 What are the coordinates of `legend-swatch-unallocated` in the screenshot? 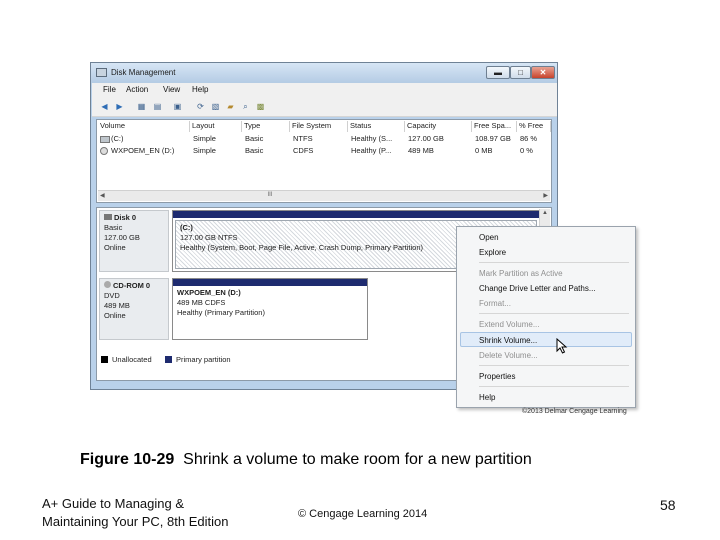 It's located at (104, 359).